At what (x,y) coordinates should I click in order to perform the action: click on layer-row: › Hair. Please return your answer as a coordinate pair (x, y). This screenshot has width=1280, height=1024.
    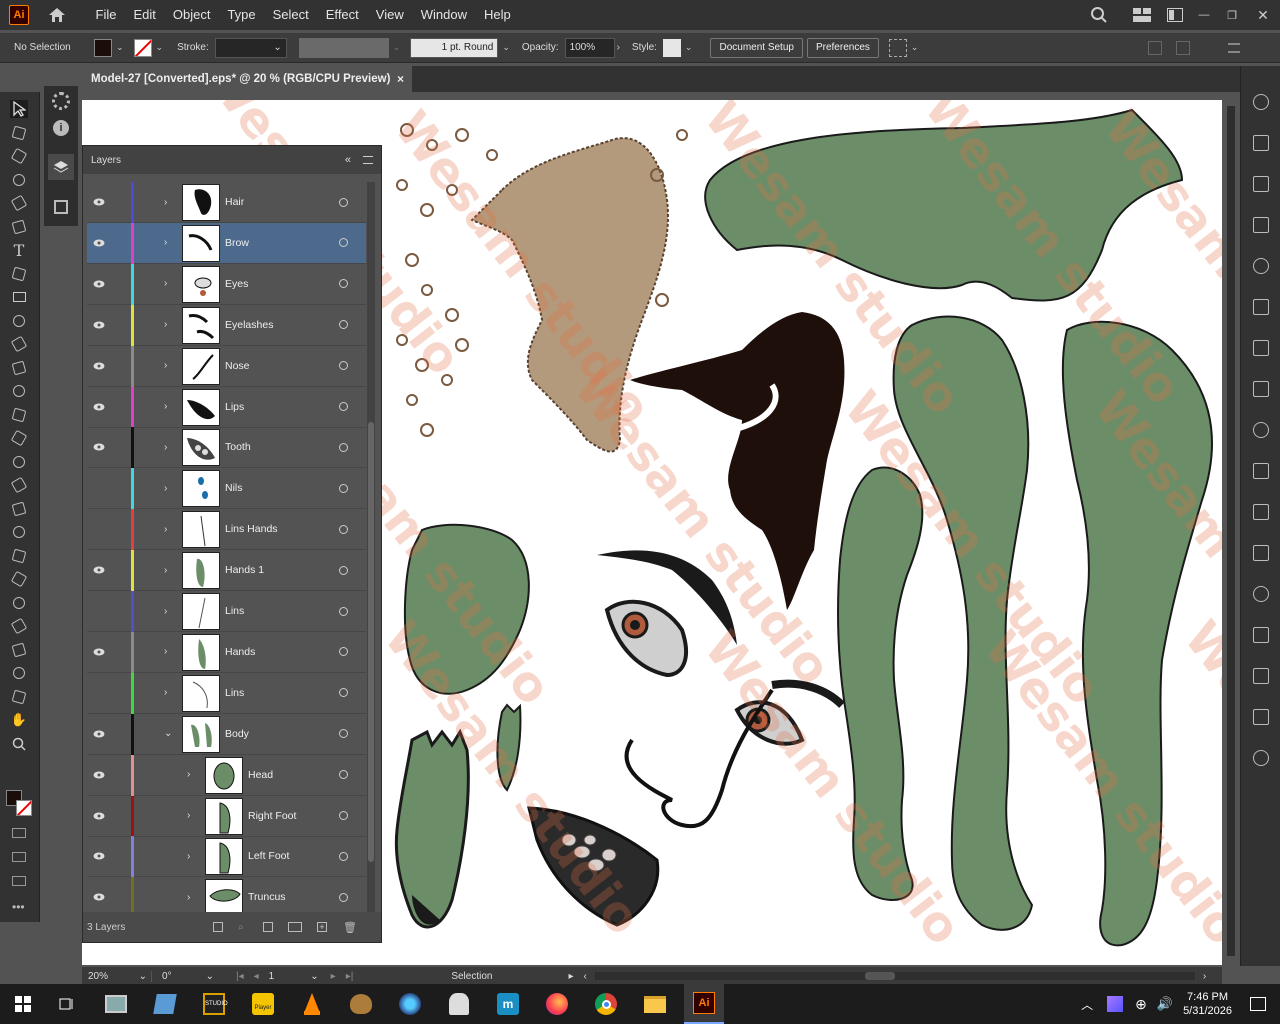
    Looking at the image, I should click on (226, 202).